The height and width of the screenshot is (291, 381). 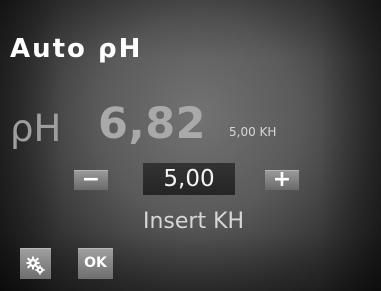 I want to click on insert-kh-instruction: Insert KH, so click(x=194, y=221).